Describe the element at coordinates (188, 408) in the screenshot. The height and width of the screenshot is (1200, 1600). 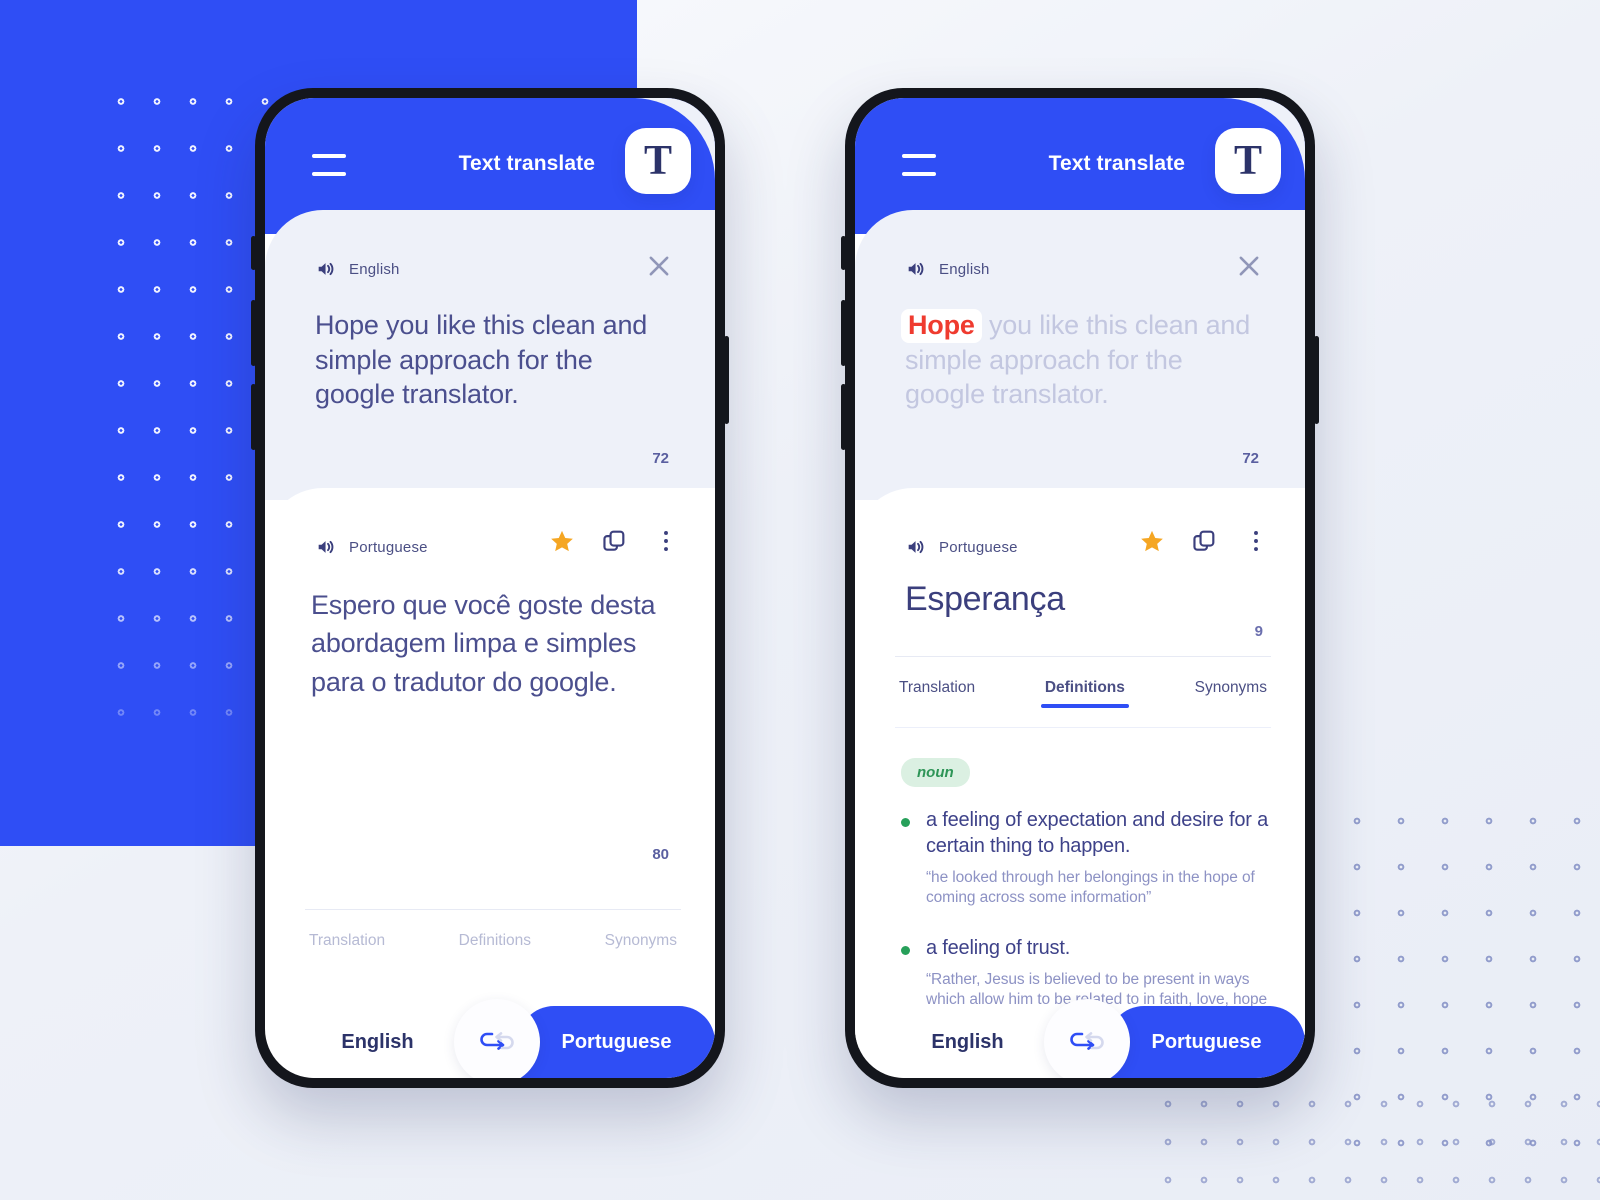
I see `dot-pattern-left` at that location.